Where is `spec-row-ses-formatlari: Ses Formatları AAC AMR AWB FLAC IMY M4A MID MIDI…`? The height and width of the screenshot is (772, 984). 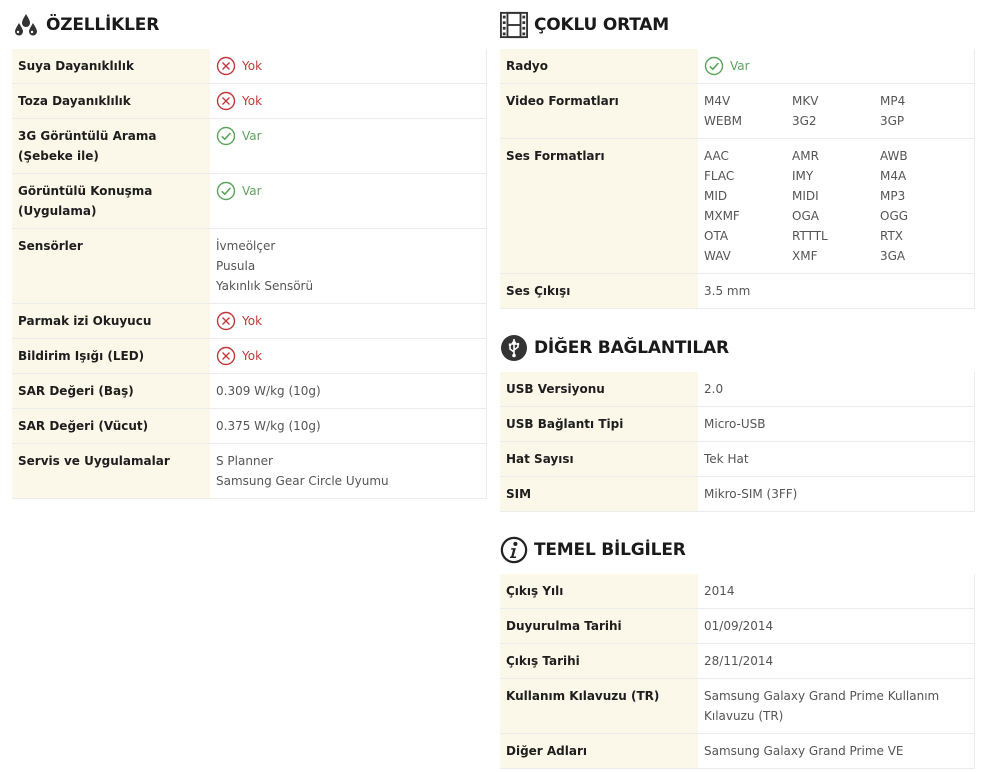 spec-row-ses-formatlari: Ses Formatları AAC AMR AWB FLAC IMY M4A MID MIDI… is located at coordinates (737, 206).